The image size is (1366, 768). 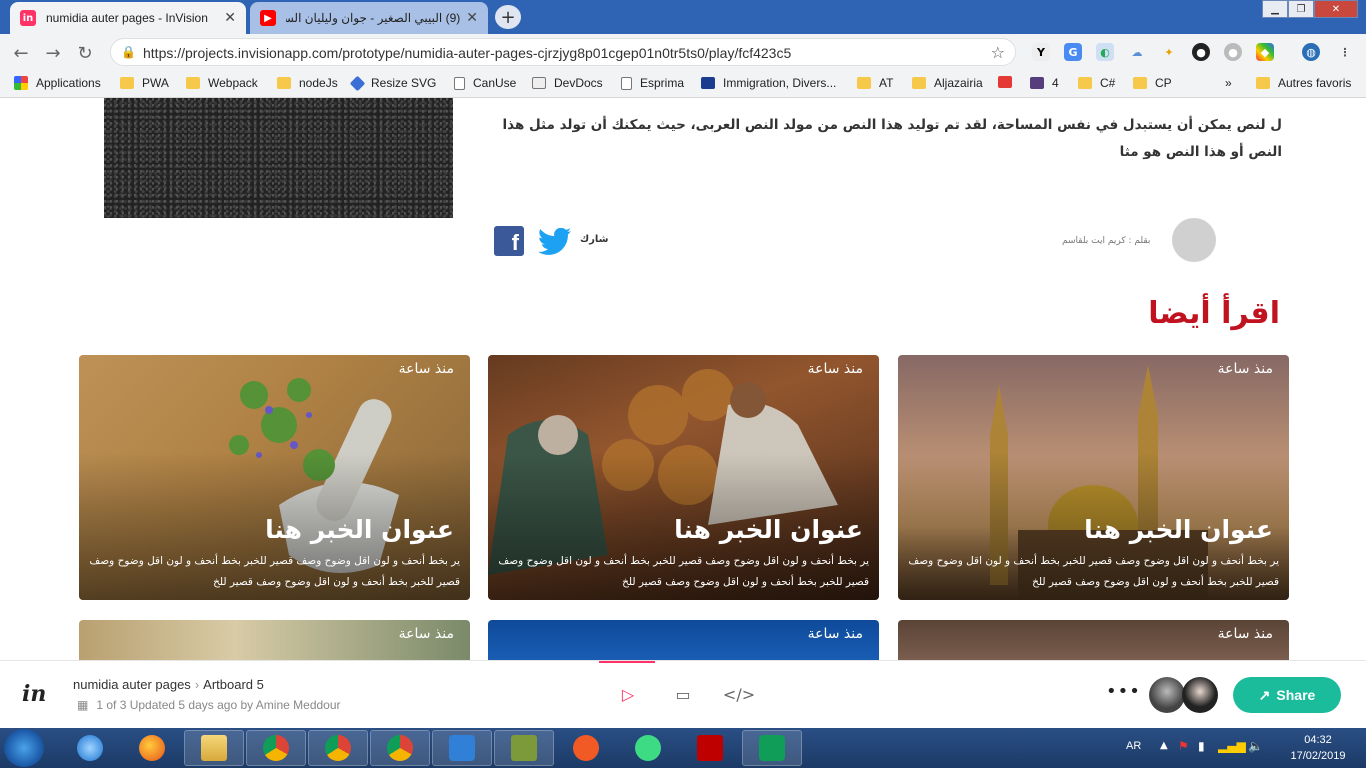 I want to click on bookmark-other: Autres favoris, so click(x=1303, y=83).